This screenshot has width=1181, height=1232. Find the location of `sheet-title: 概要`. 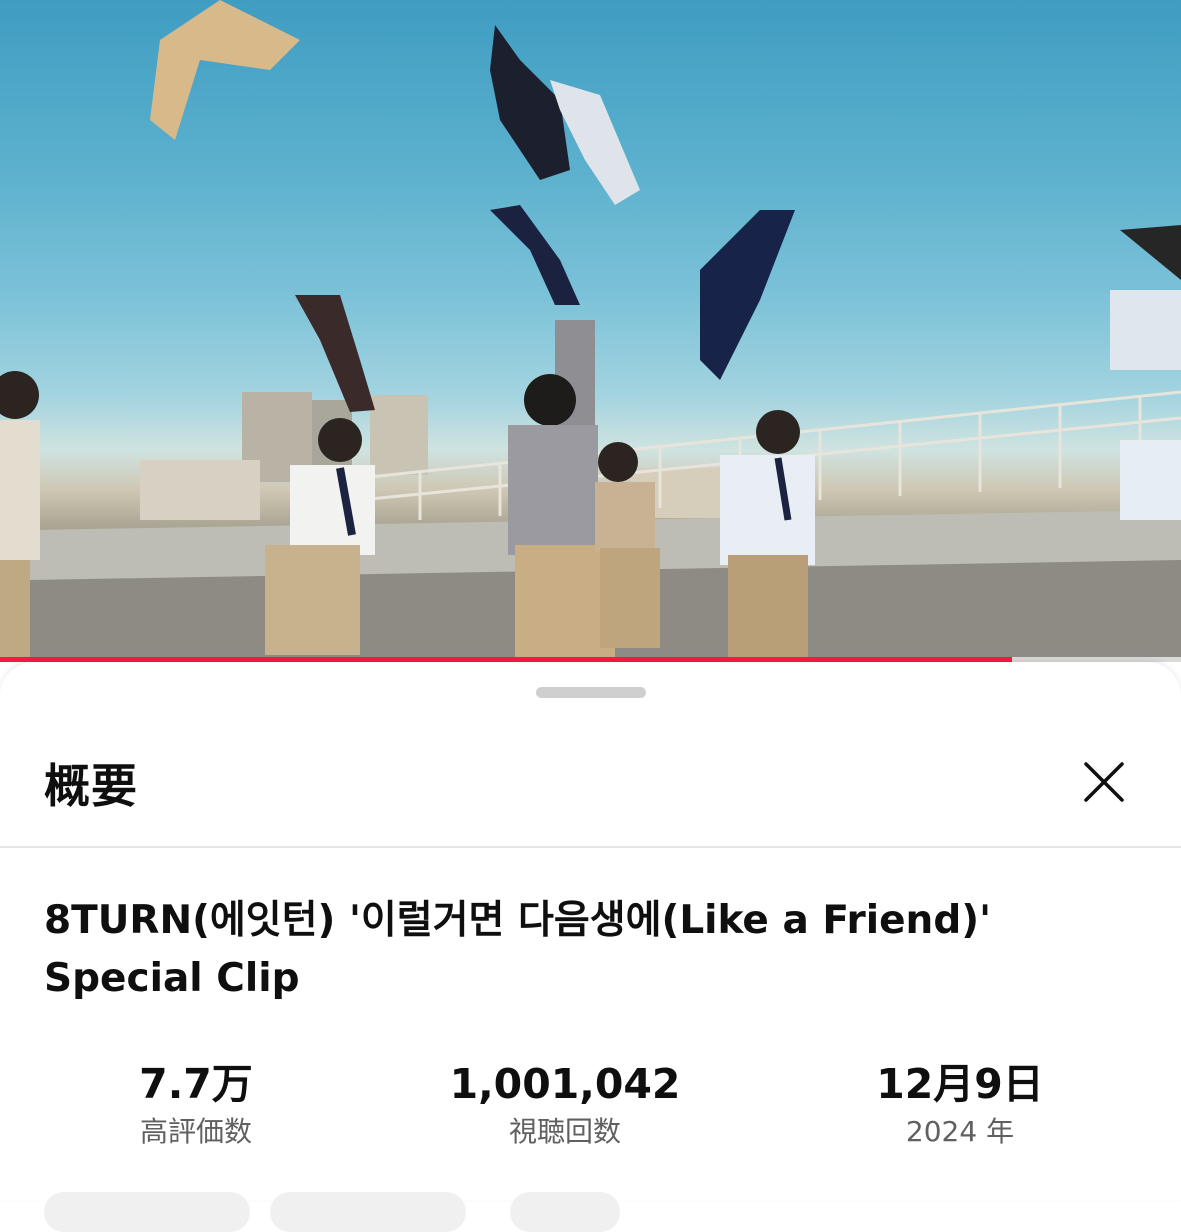

sheet-title: 概要 is located at coordinates (91, 786).